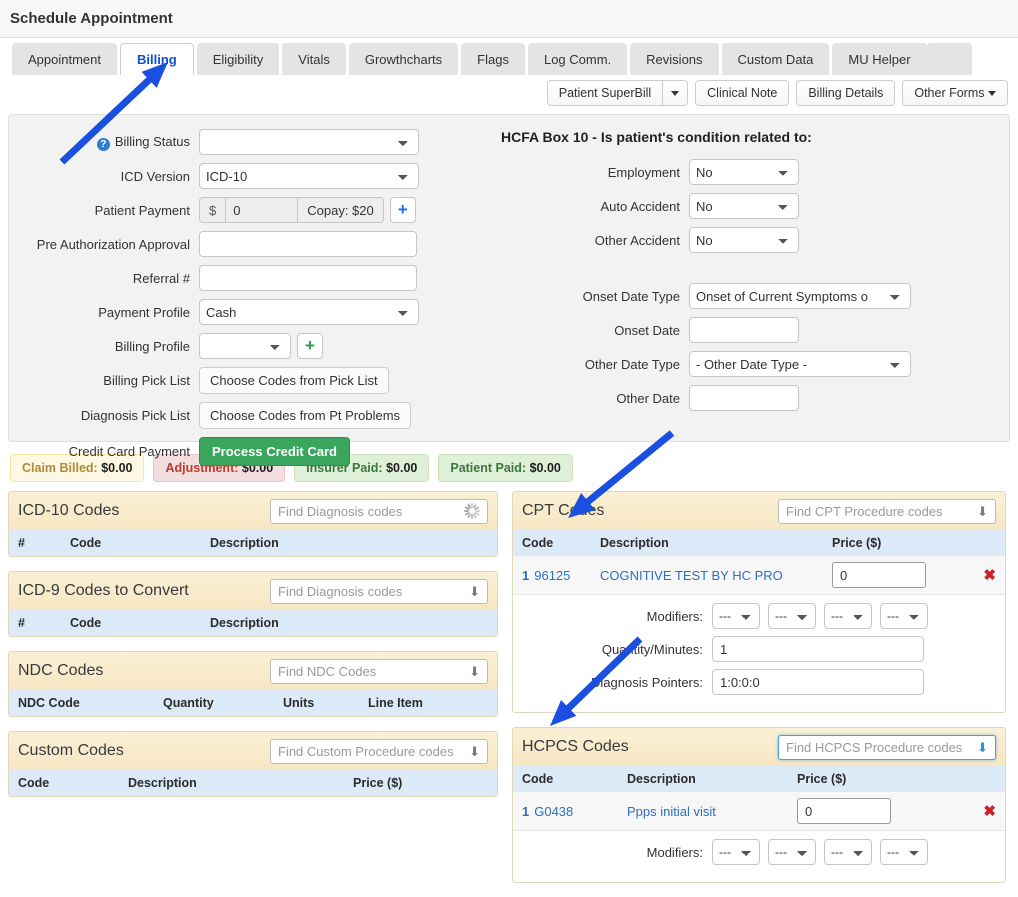 This screenshot has width=1018, height=897. I want to click on cpt-row-num: 1, so click(526, 575).